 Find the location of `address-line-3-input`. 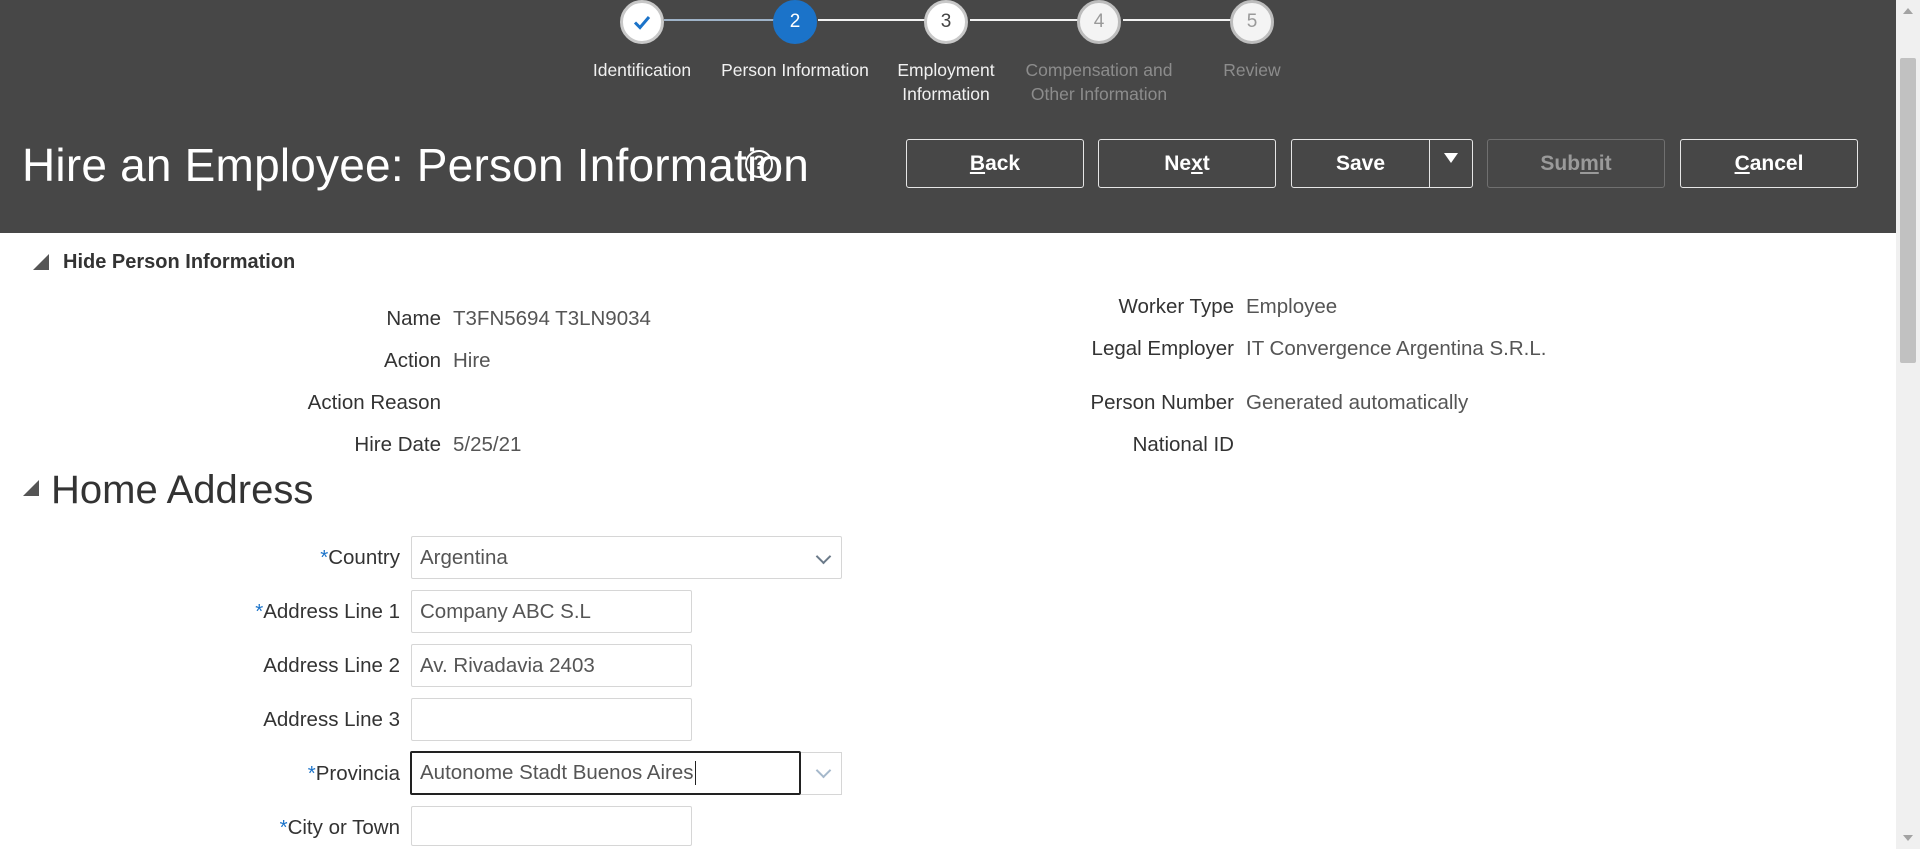

address-line-3-input is located at coordinates (551, 719).